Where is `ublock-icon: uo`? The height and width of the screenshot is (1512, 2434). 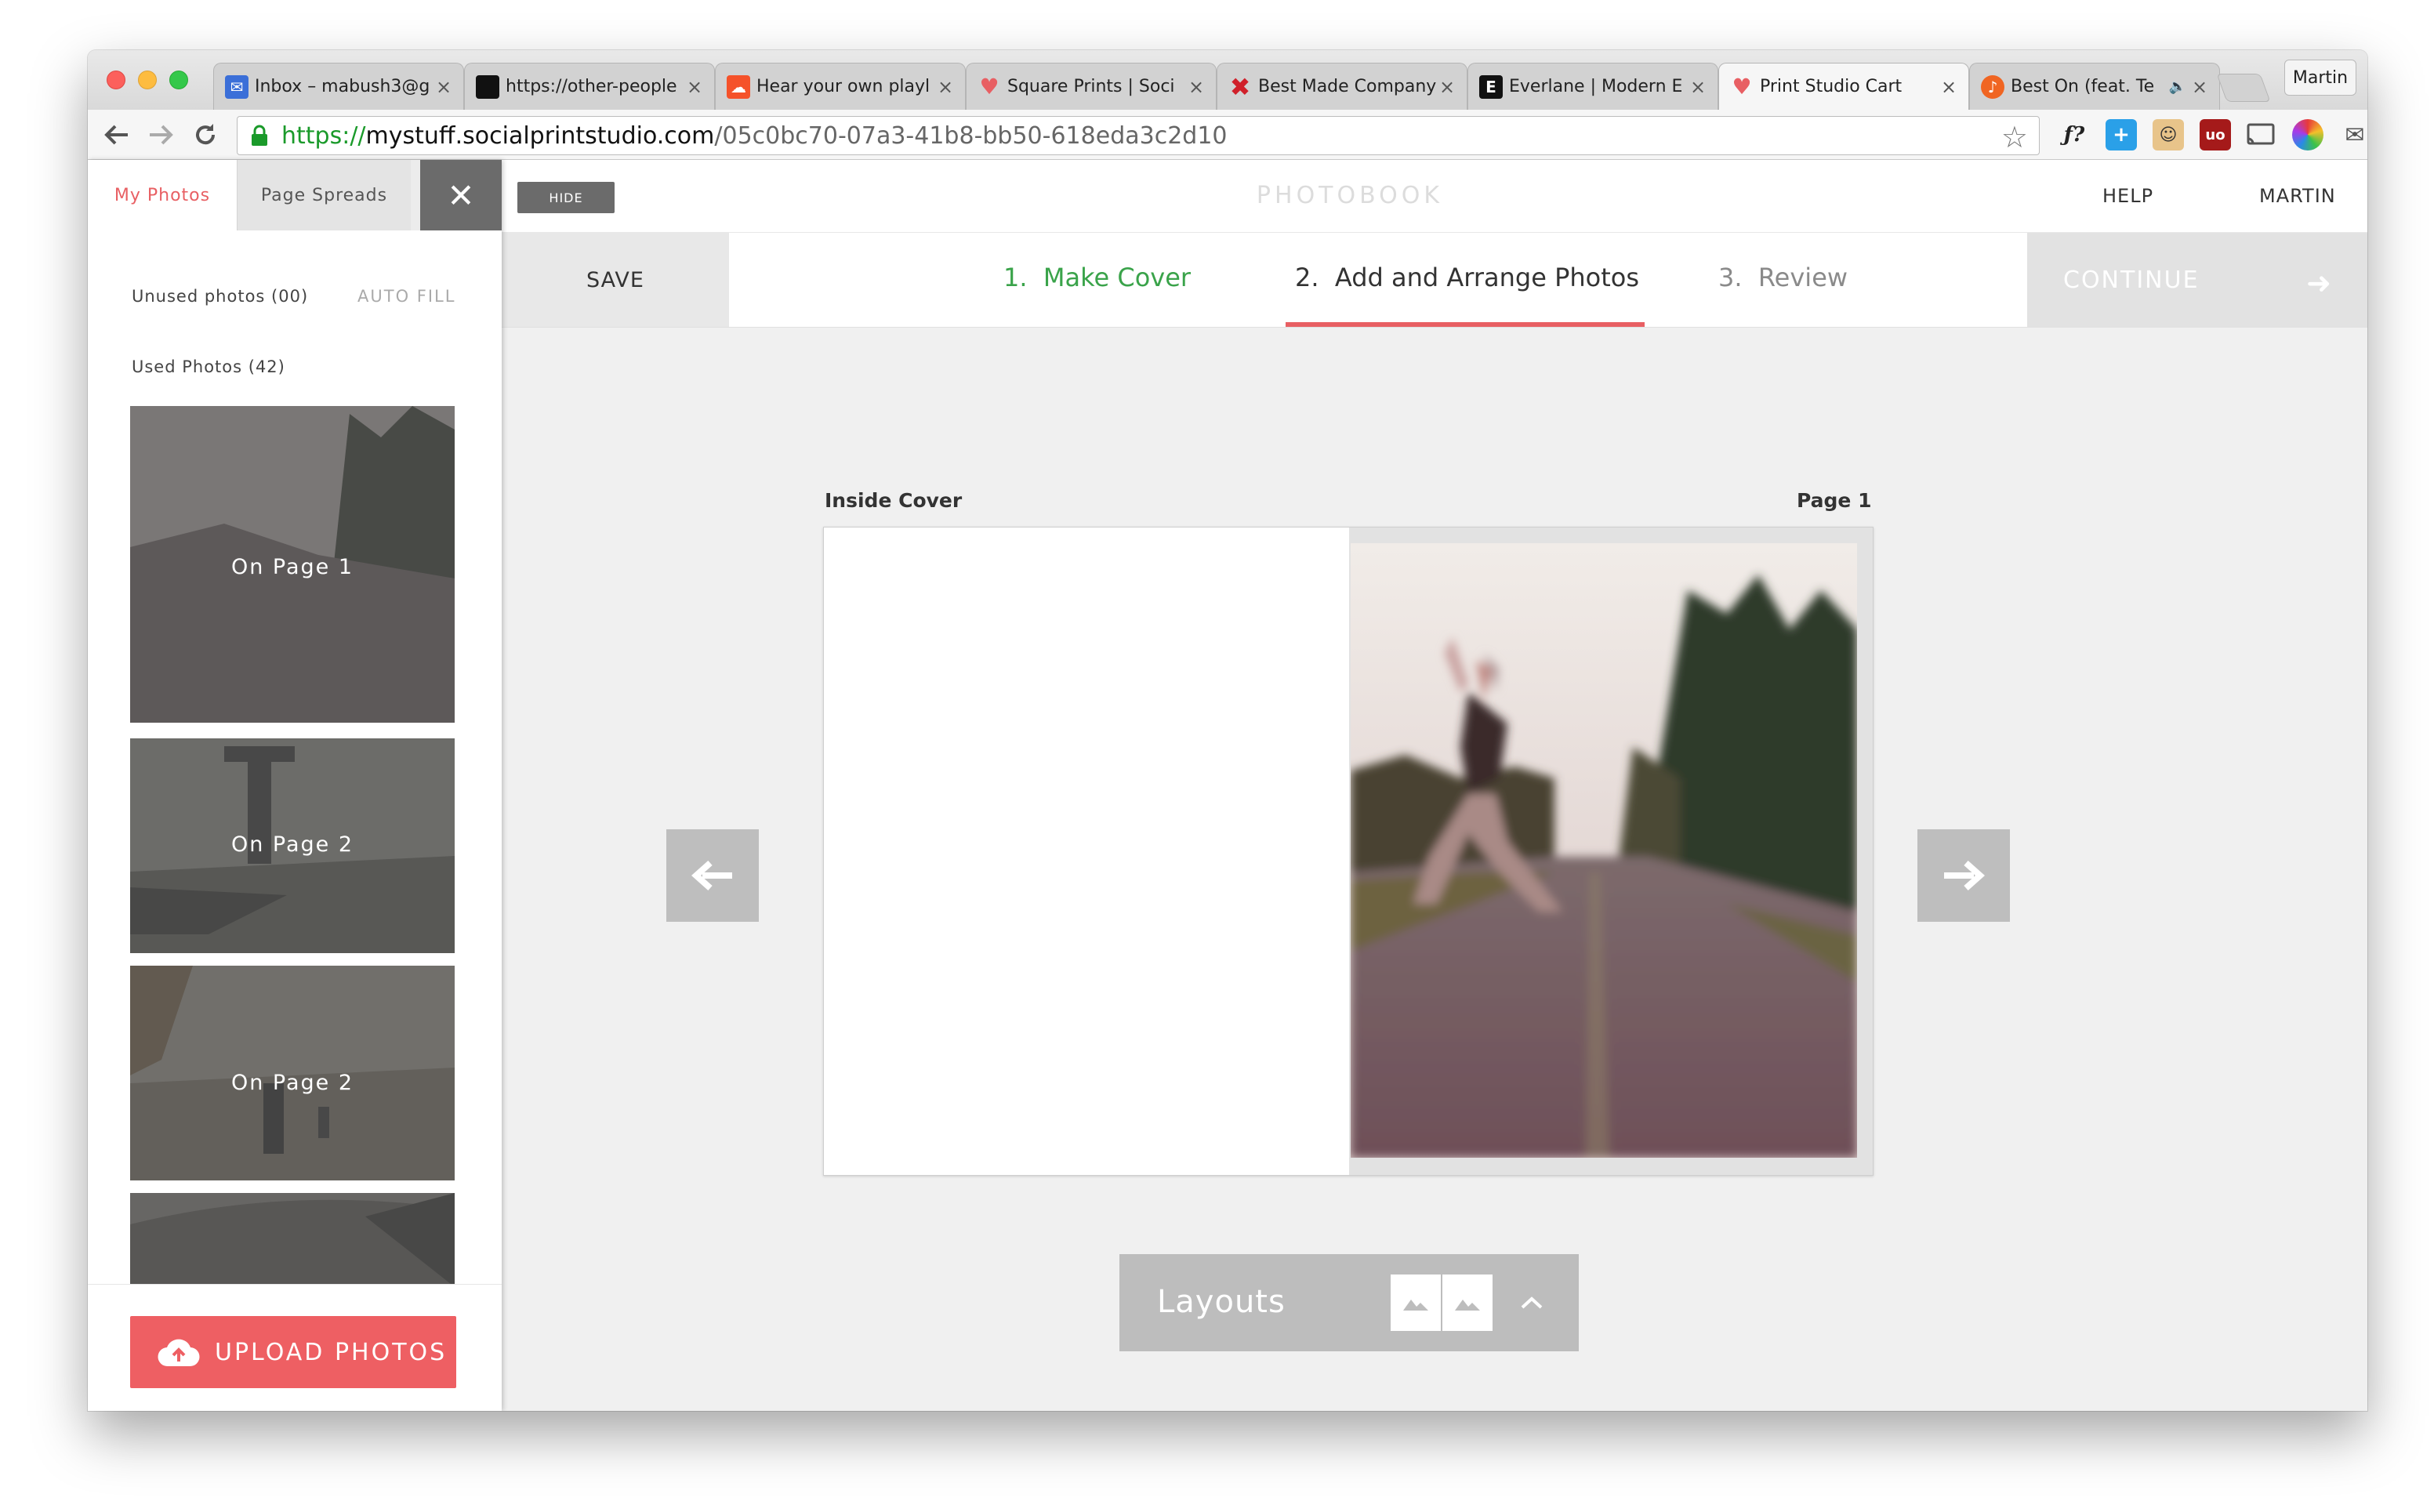 ublock-icon: uo is located at coordinates (2215, 134).